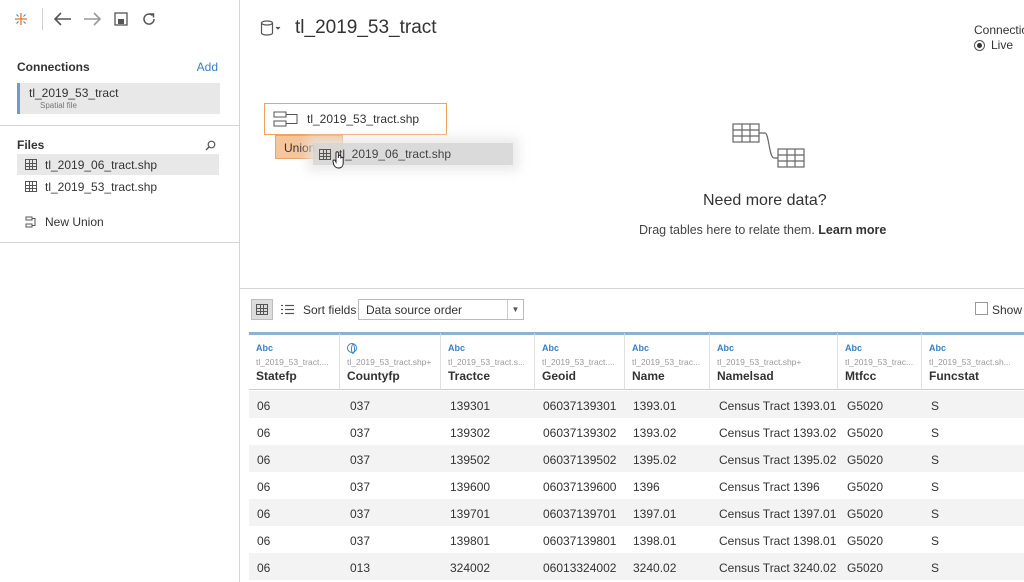  What do you see at coordinates (579, 433) in the screenshot?
I see `table-cell: 06037139302` at bounding box center [579, 433].